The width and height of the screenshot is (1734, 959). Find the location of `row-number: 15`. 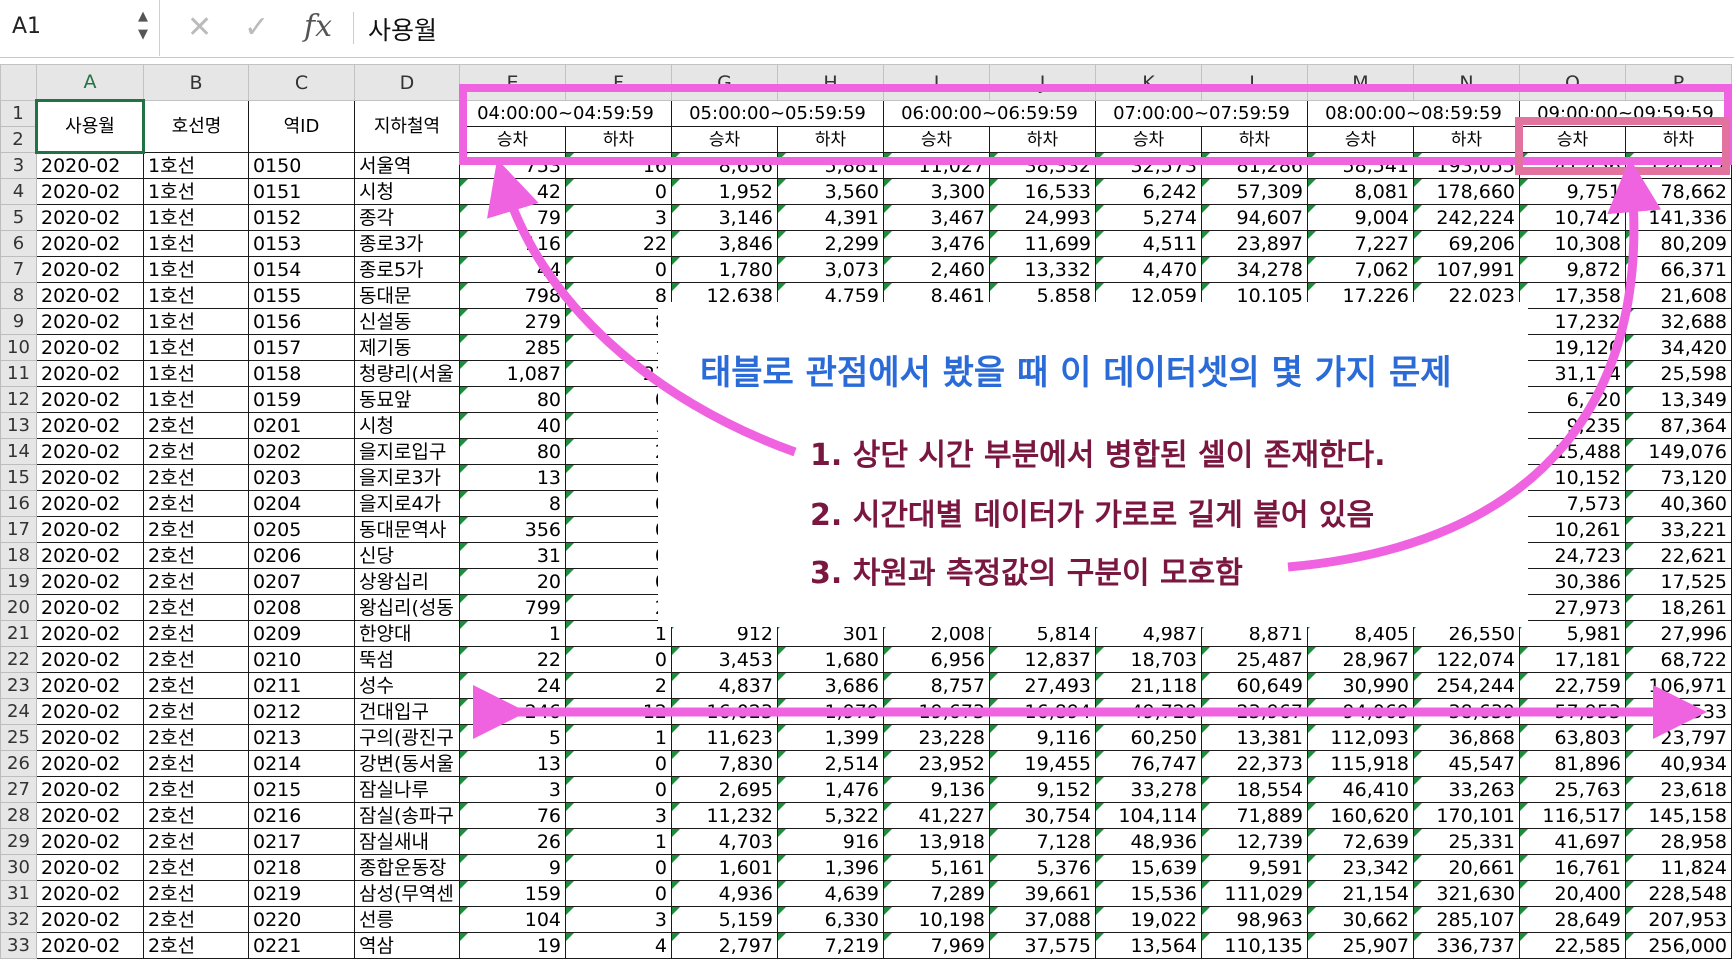

row-number: 15 is located at coordinates (18, 477).